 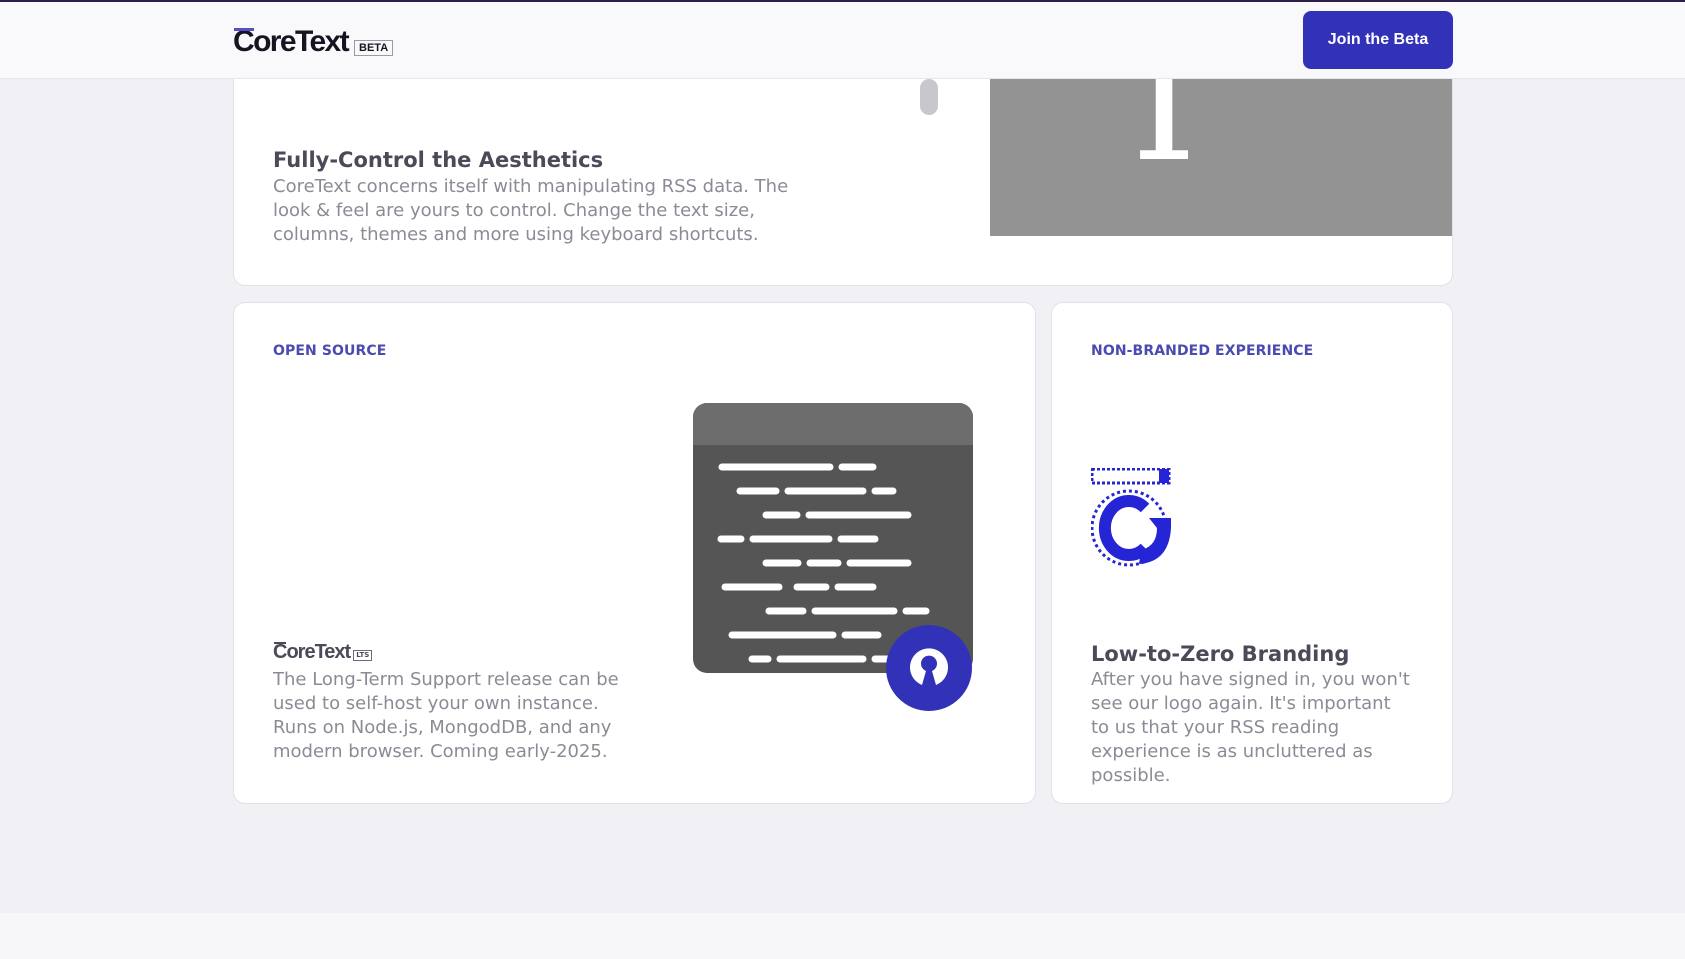 I want to click on coretext-logo: CoreText BETA, so click(x=313, y=42).